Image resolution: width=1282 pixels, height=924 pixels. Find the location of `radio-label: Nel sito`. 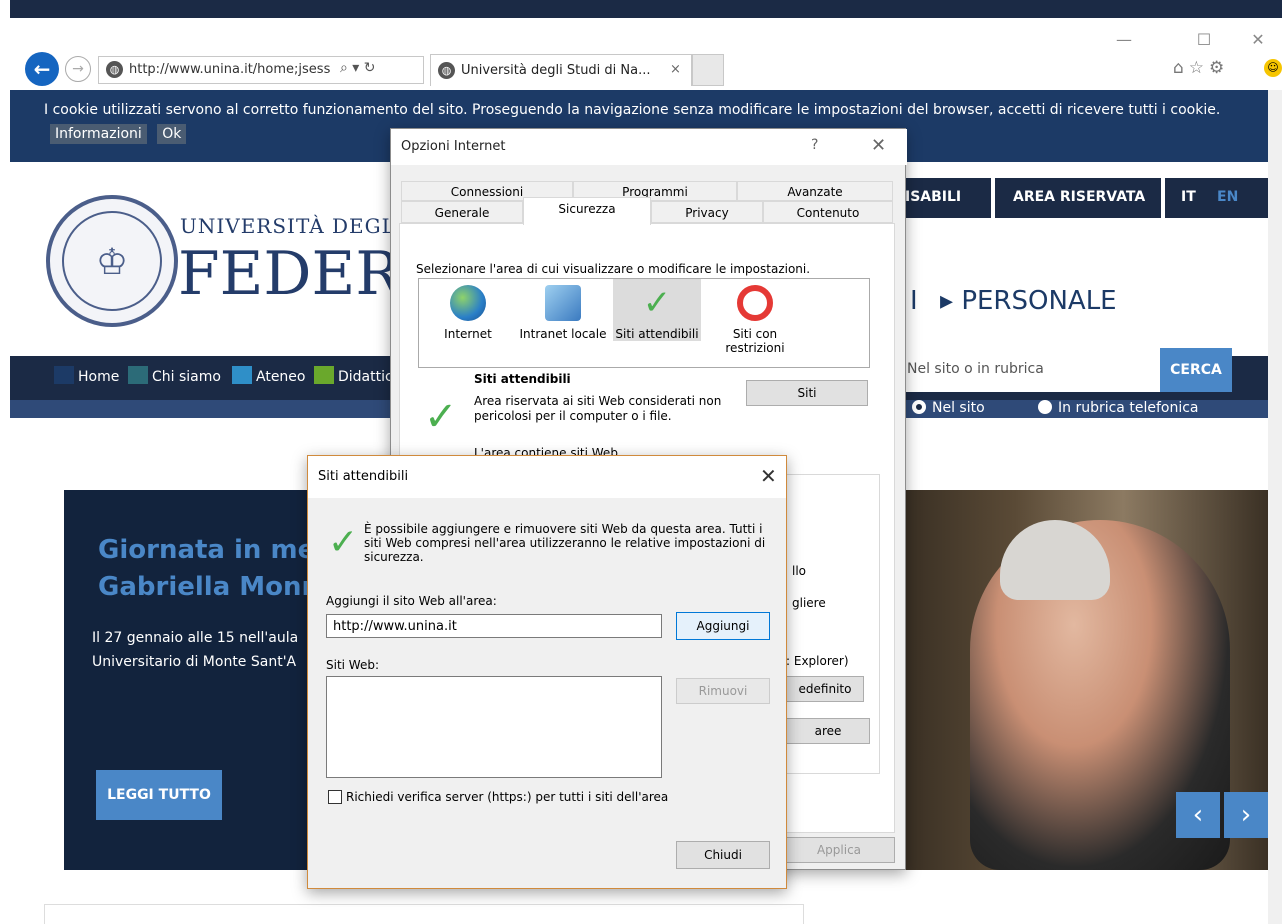

radio-label: Nel sito is located at coordinates (958, 408).